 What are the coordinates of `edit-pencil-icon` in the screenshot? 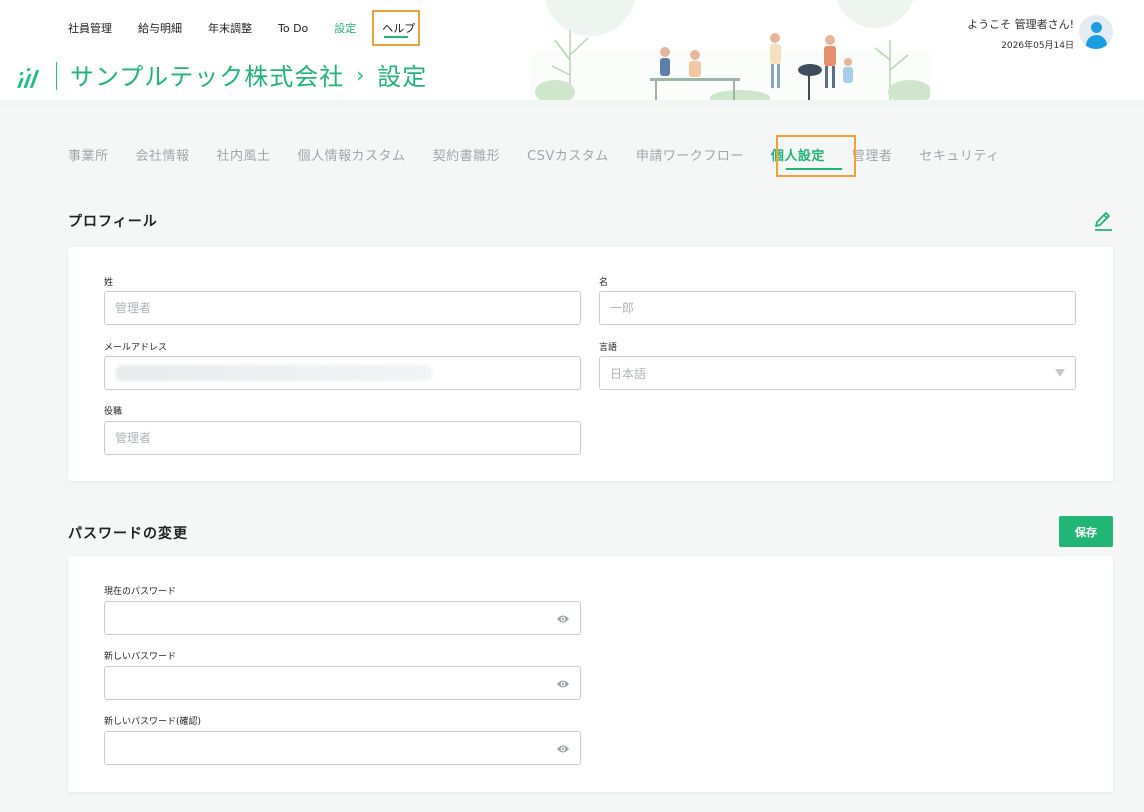 It's located at (1103, 221).